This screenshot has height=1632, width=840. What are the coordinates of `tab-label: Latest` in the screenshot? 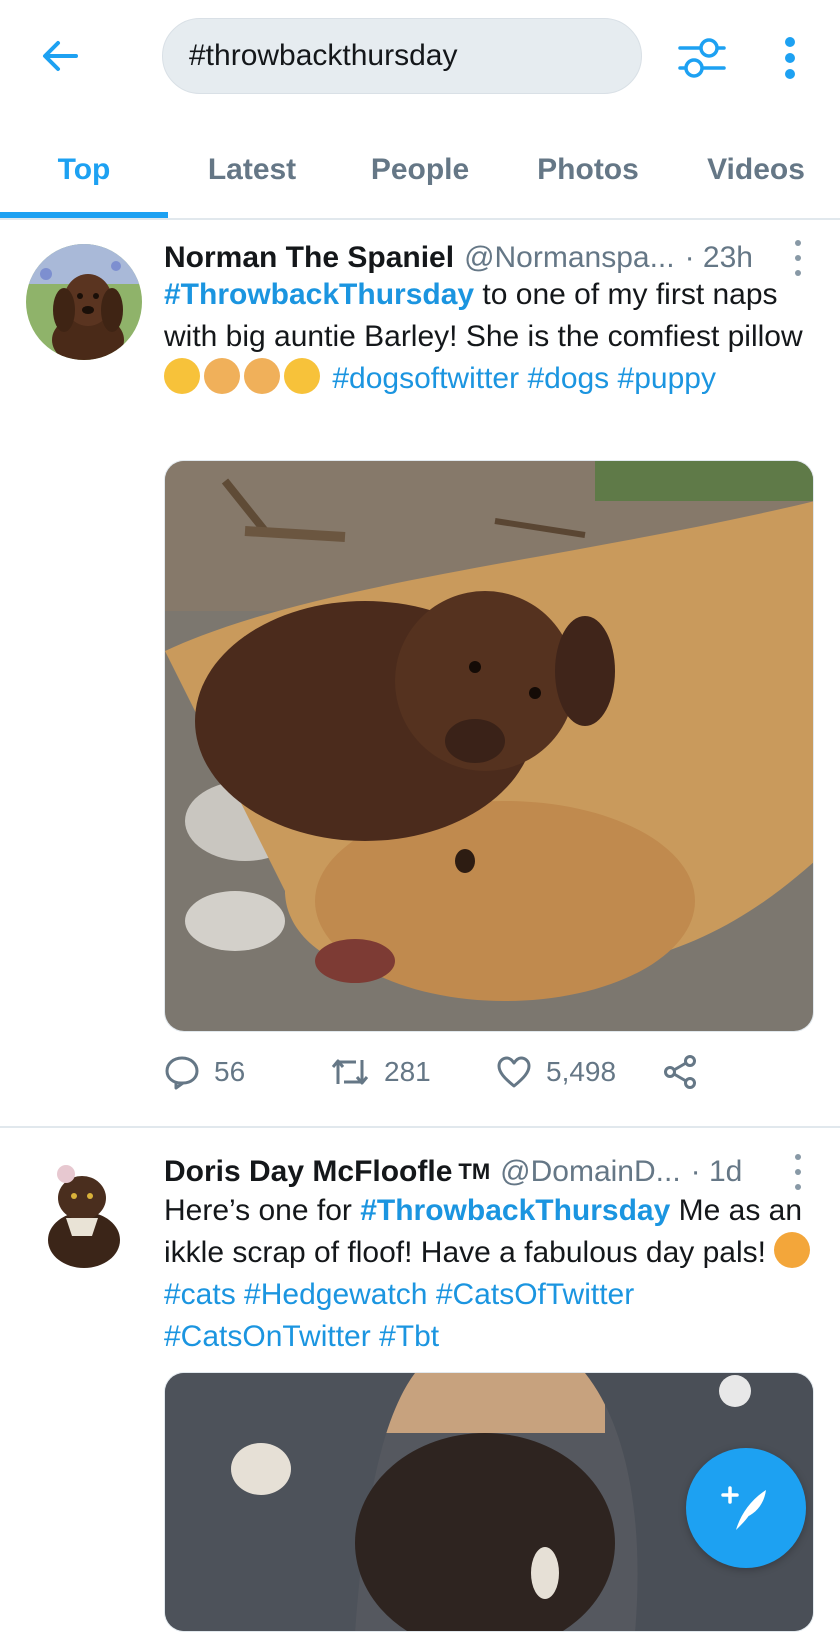 It's located at (252, 169).